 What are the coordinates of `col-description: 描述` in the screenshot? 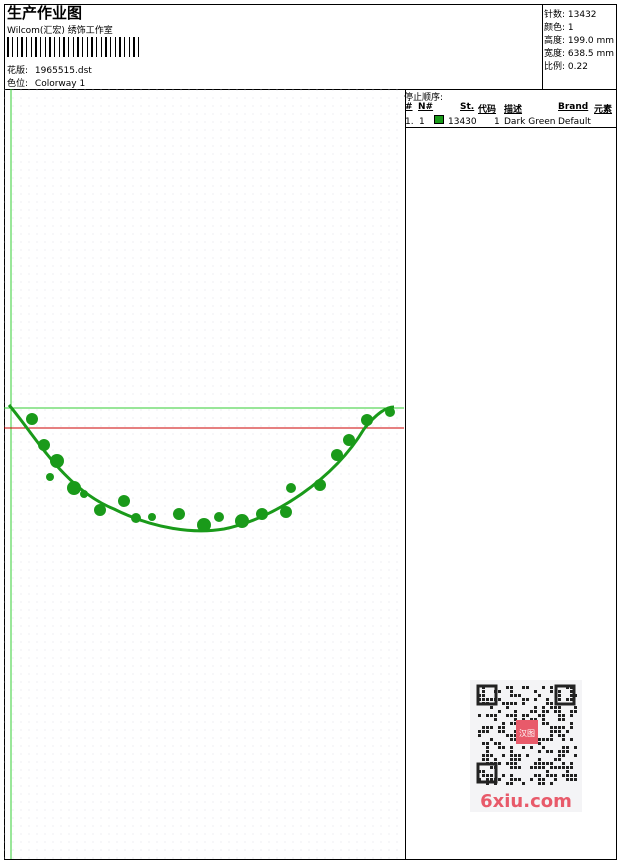 It's located at (513, 110).